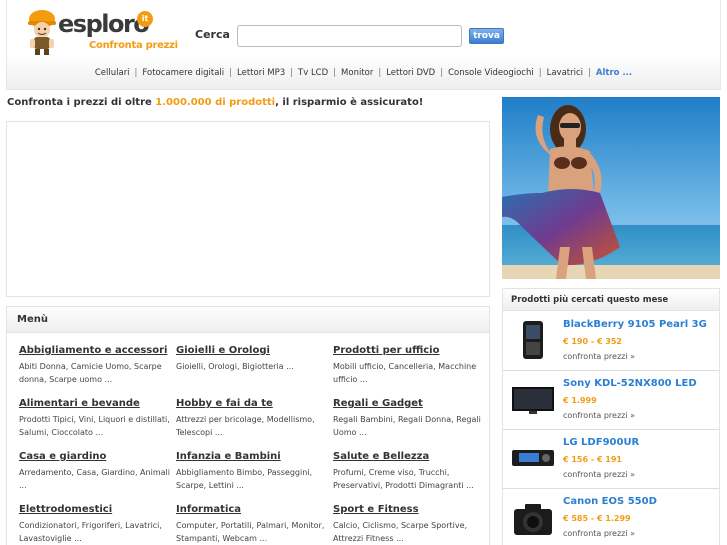 This screenshot has height=545, width=727. Describe the element at coordinates (95, 403) in the screenshot. I see `menu-category-title: Alimentari e bevande` at that location.